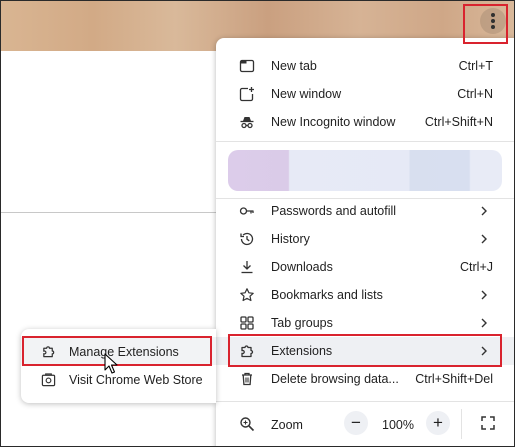 This screenshot has width=515, height=447. I want to click on tab-groups-icon, so click(247, 323).